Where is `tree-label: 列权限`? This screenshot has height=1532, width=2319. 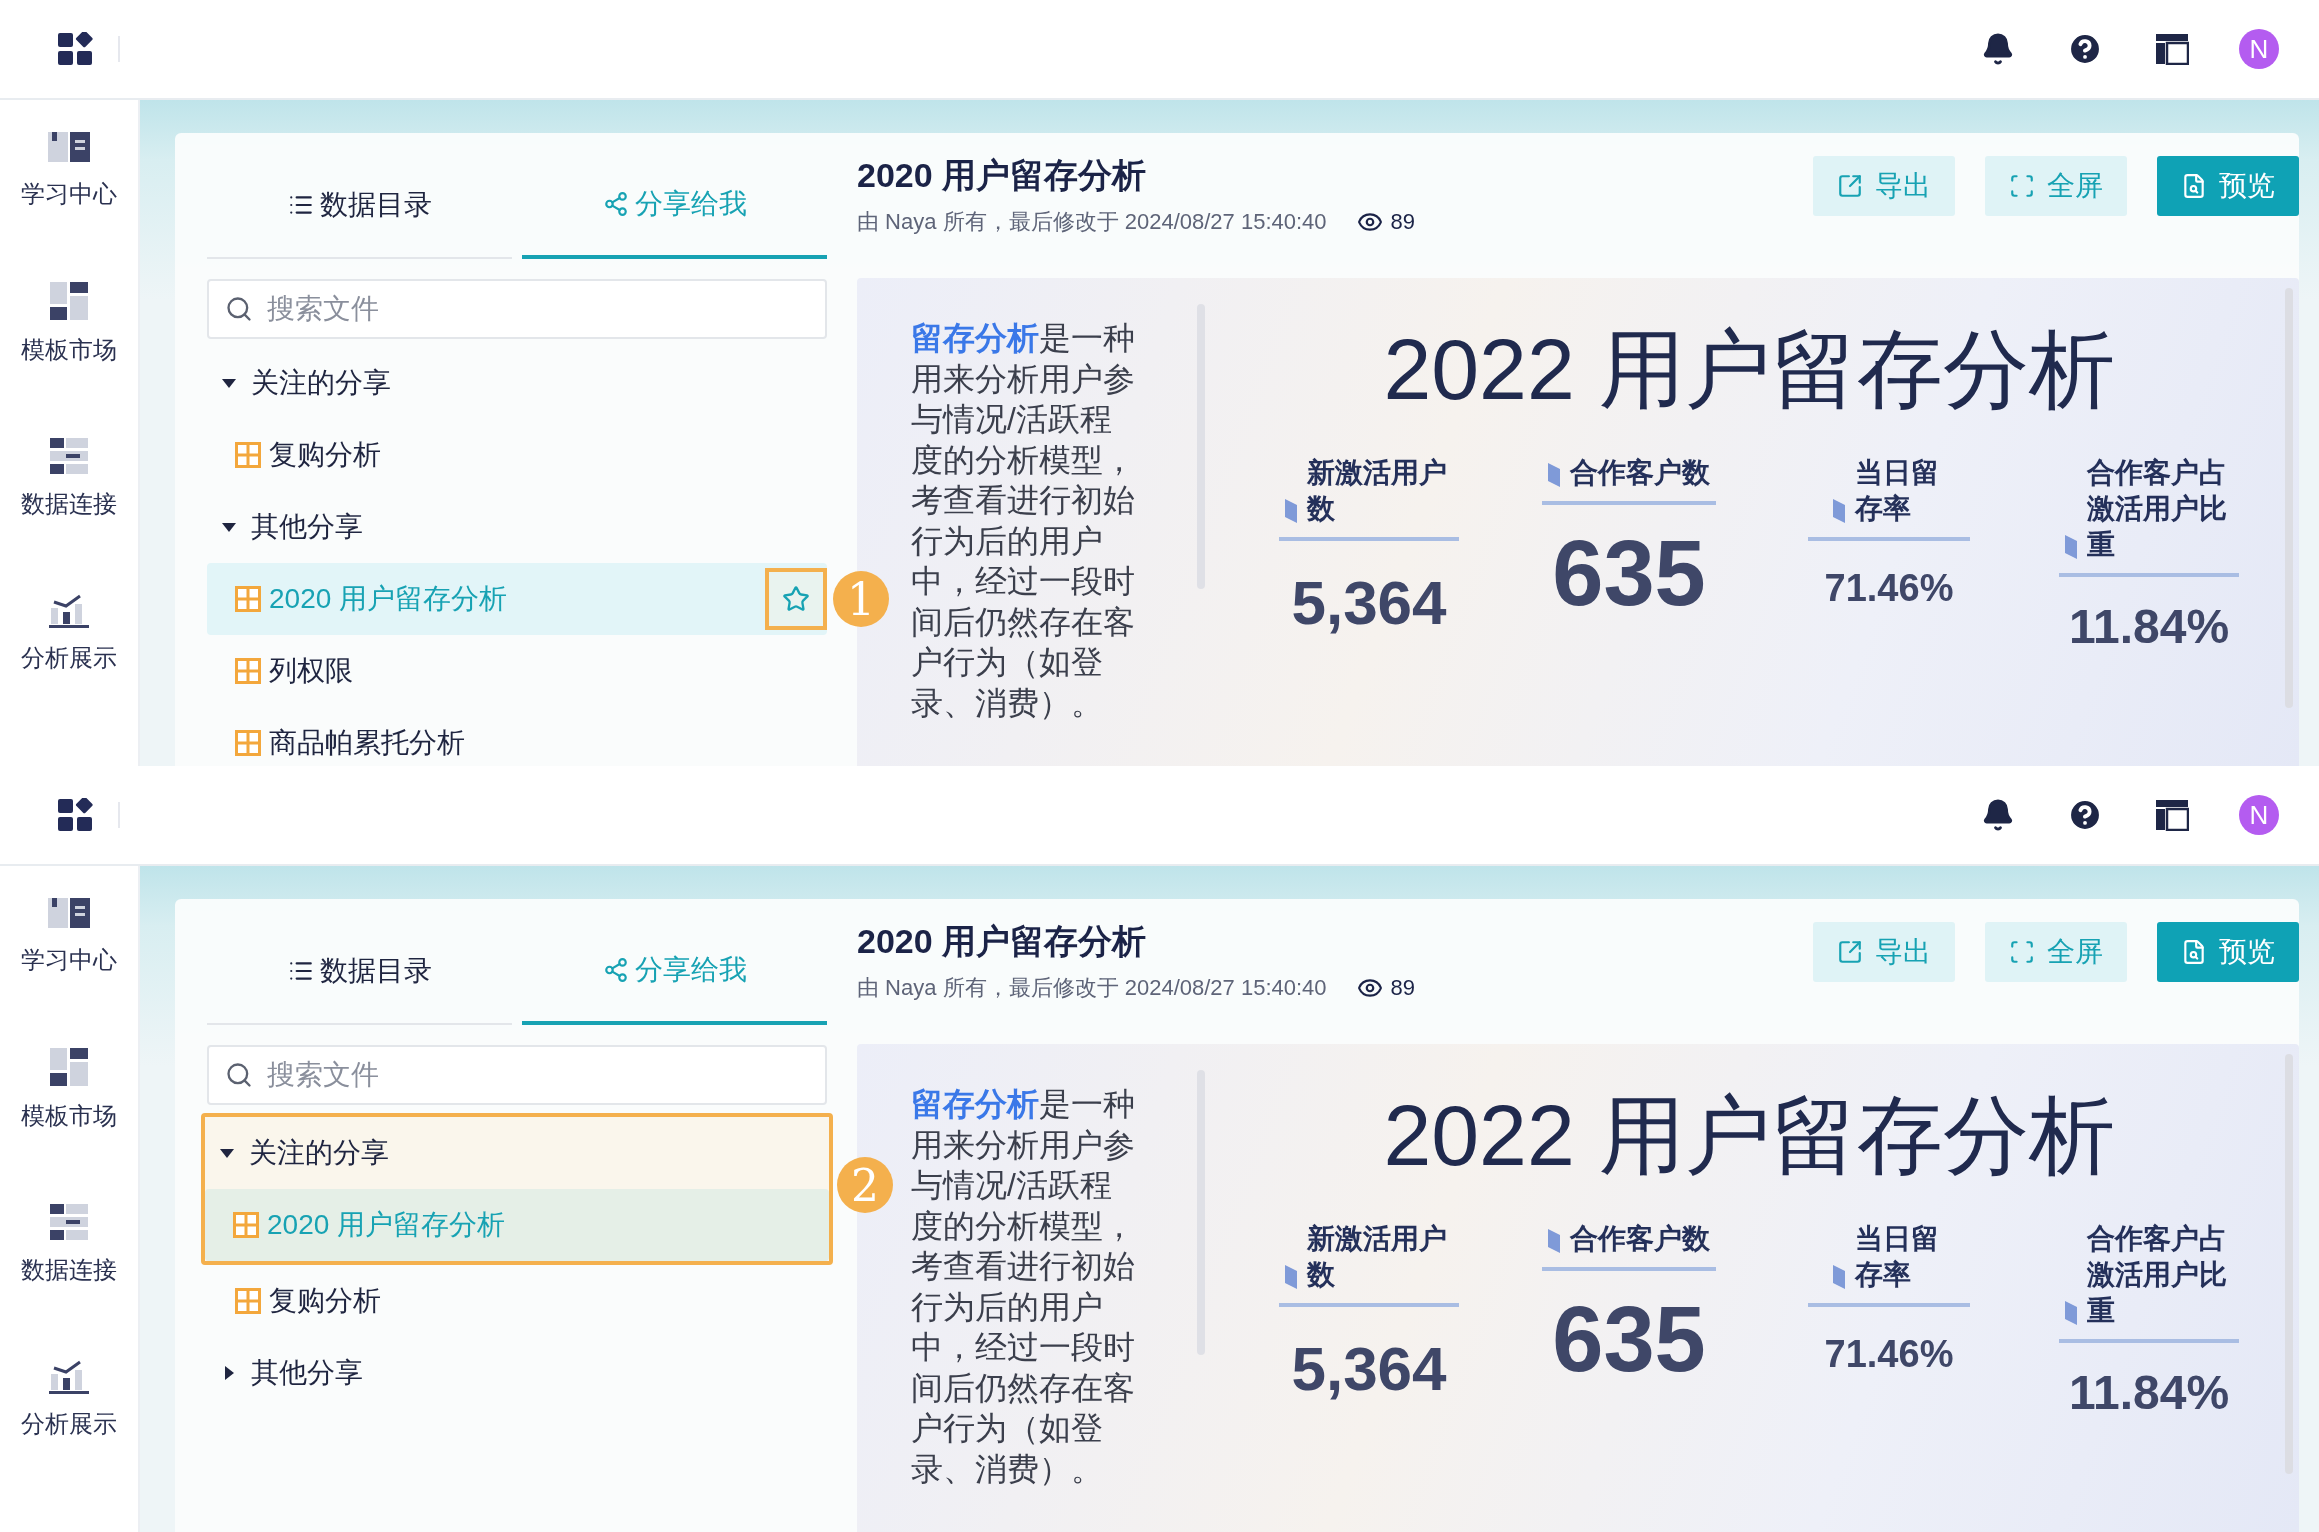
tree-label: 列权限 is located at coordinates (311, 671).